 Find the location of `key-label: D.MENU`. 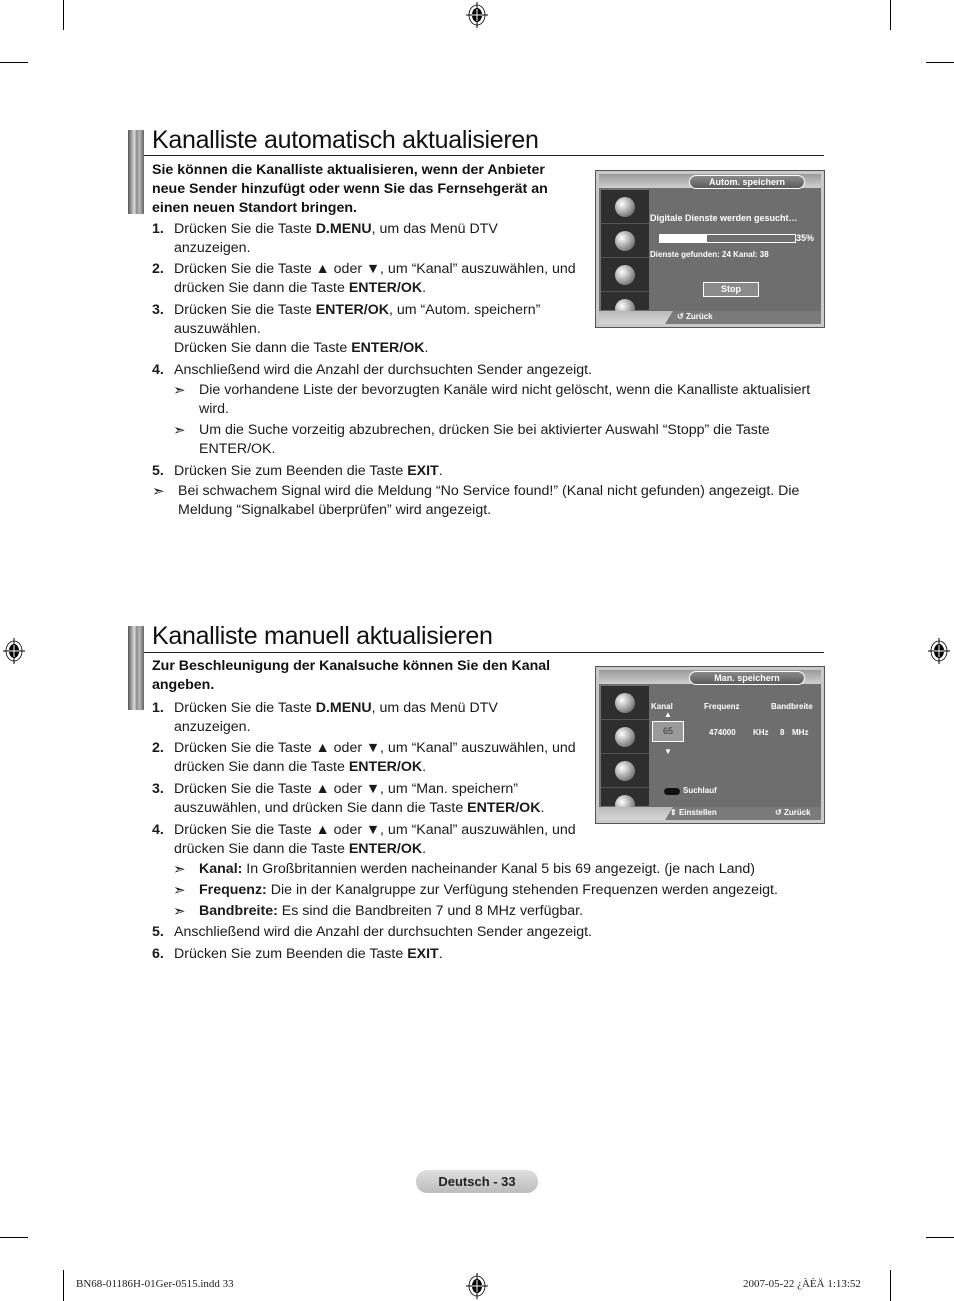

key-label: D.MENU is located at coordinates (343, 229).